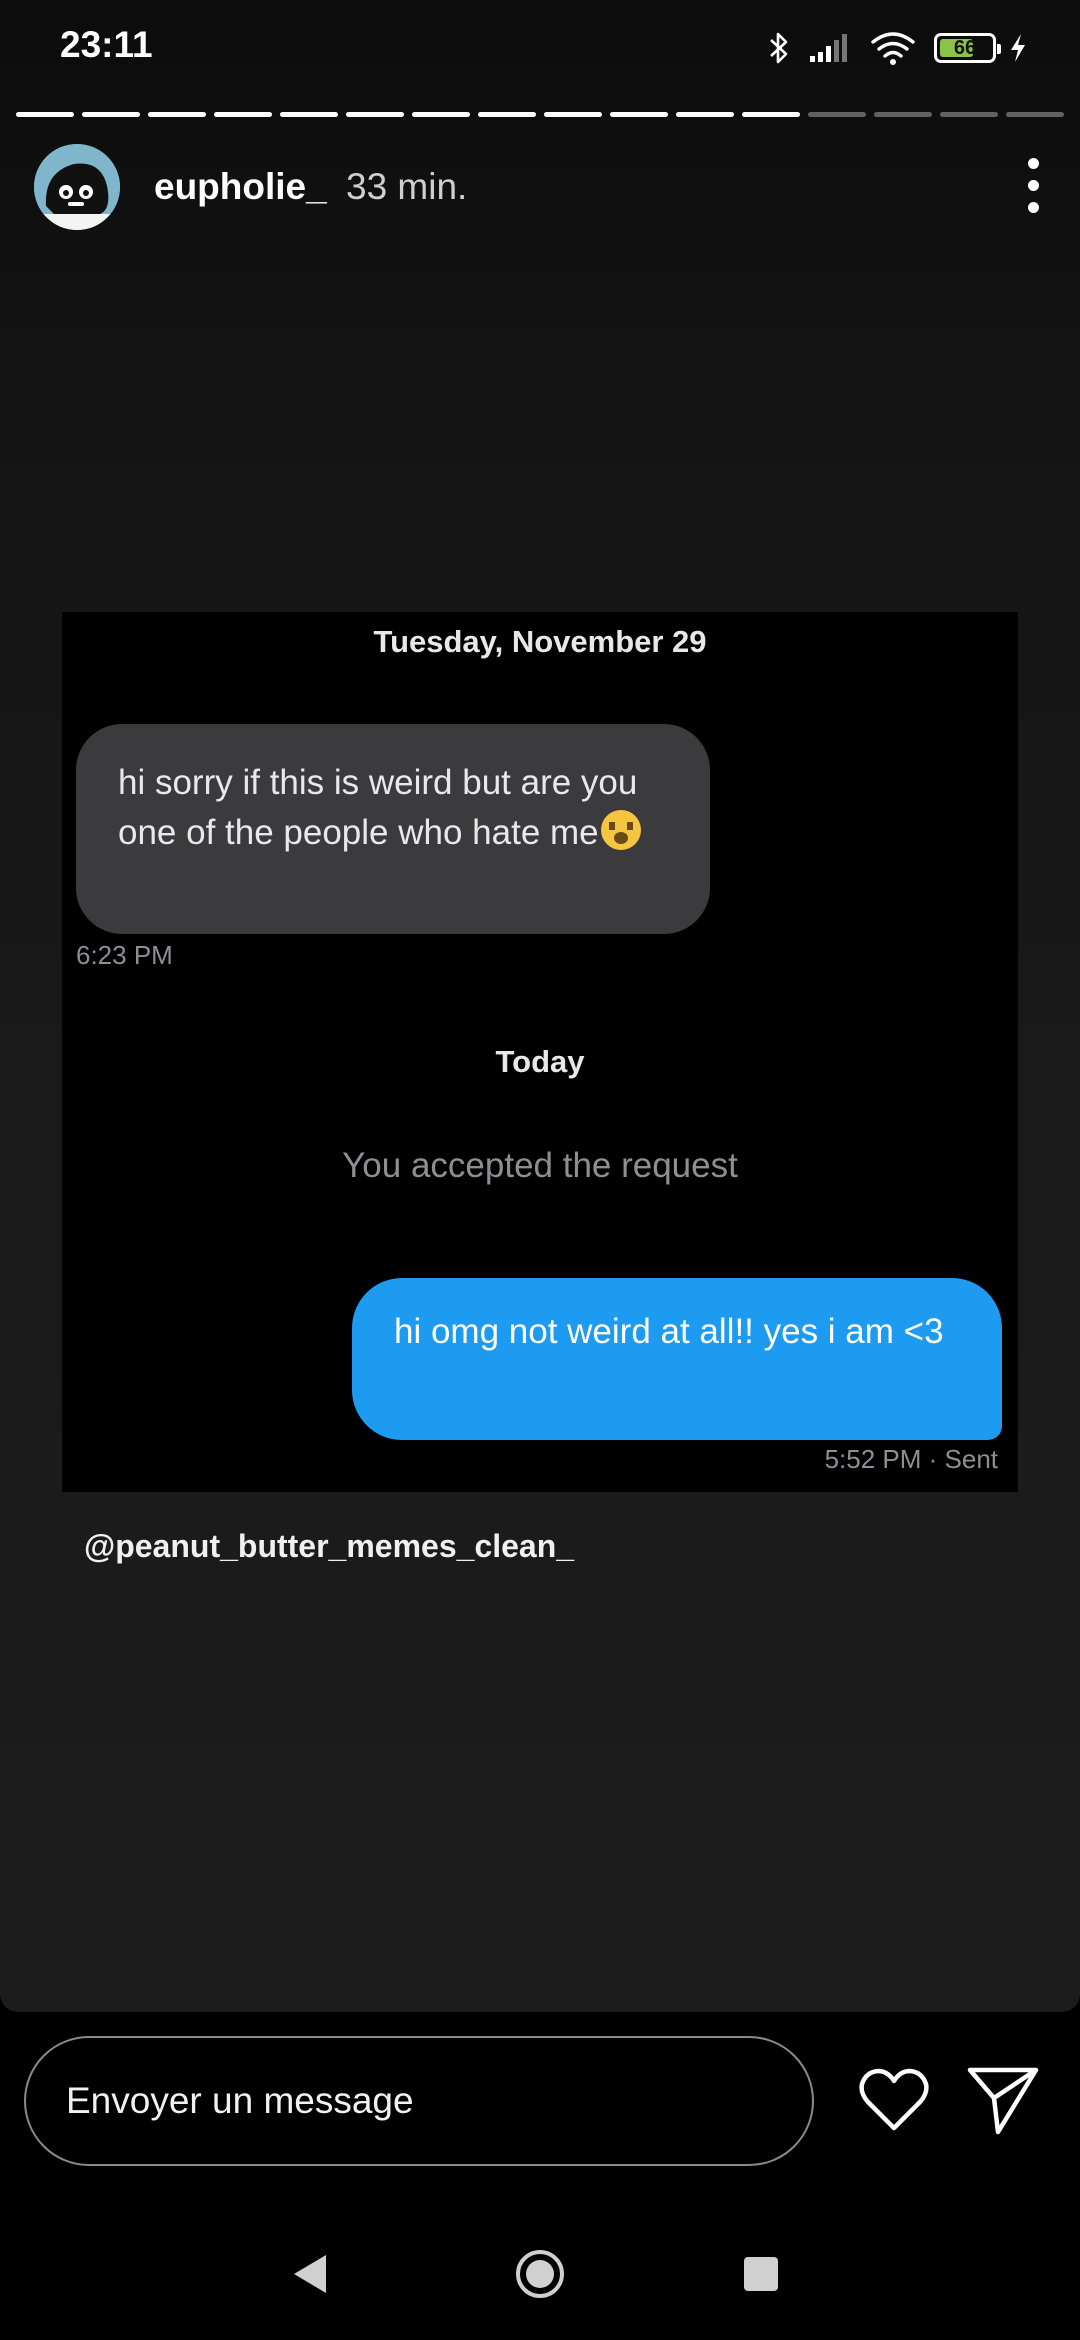 The height and width of the screenshot is (2340, 1080). What do you see at coordinates (540, 50) in the screenshot?
I see `status-bar: 23:11 66` at bounding box center [540, 50].